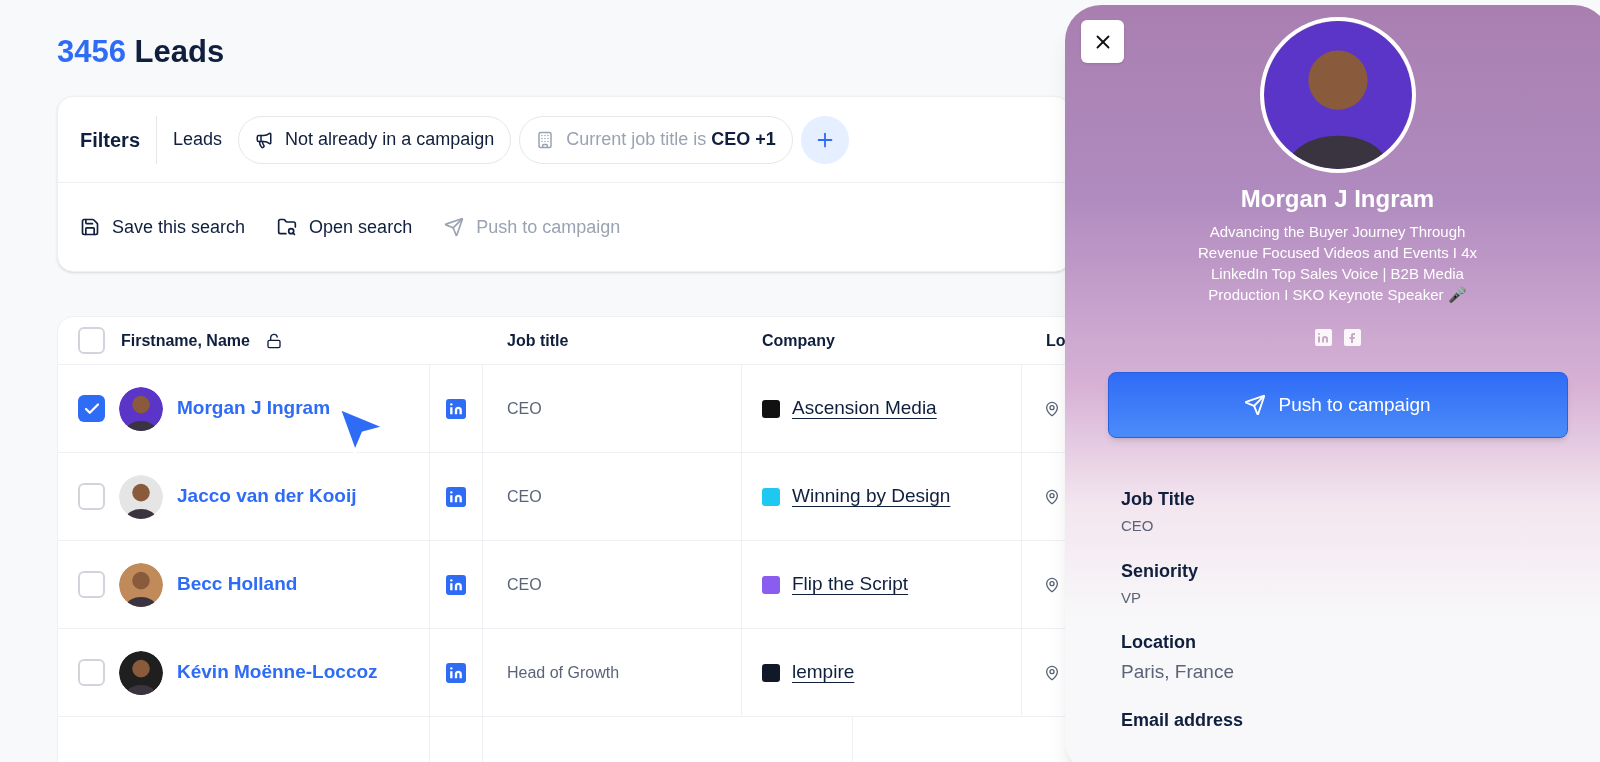  I want to click on detail-label: Seniority, so click(1160, 571).